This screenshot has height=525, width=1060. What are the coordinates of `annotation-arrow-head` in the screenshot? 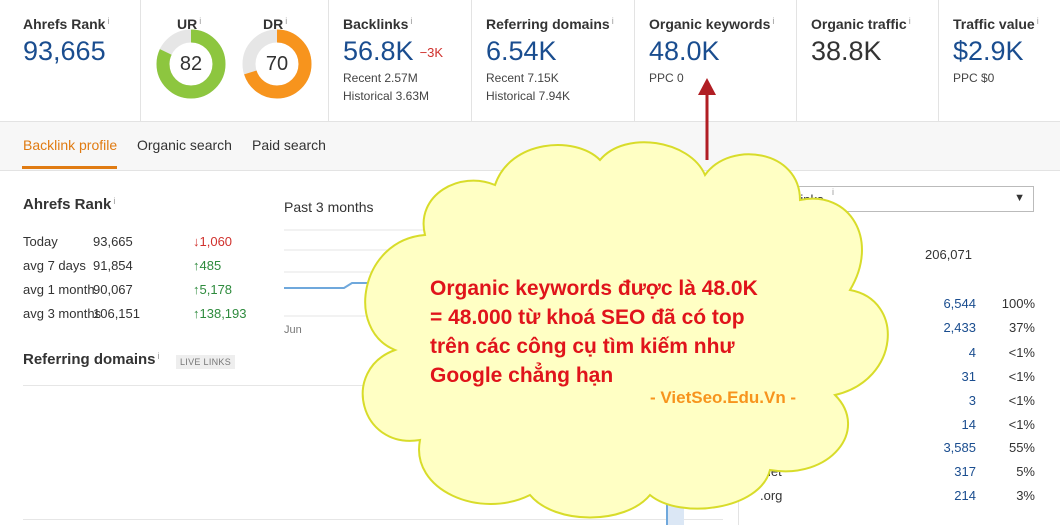 It's located at (707, 86).